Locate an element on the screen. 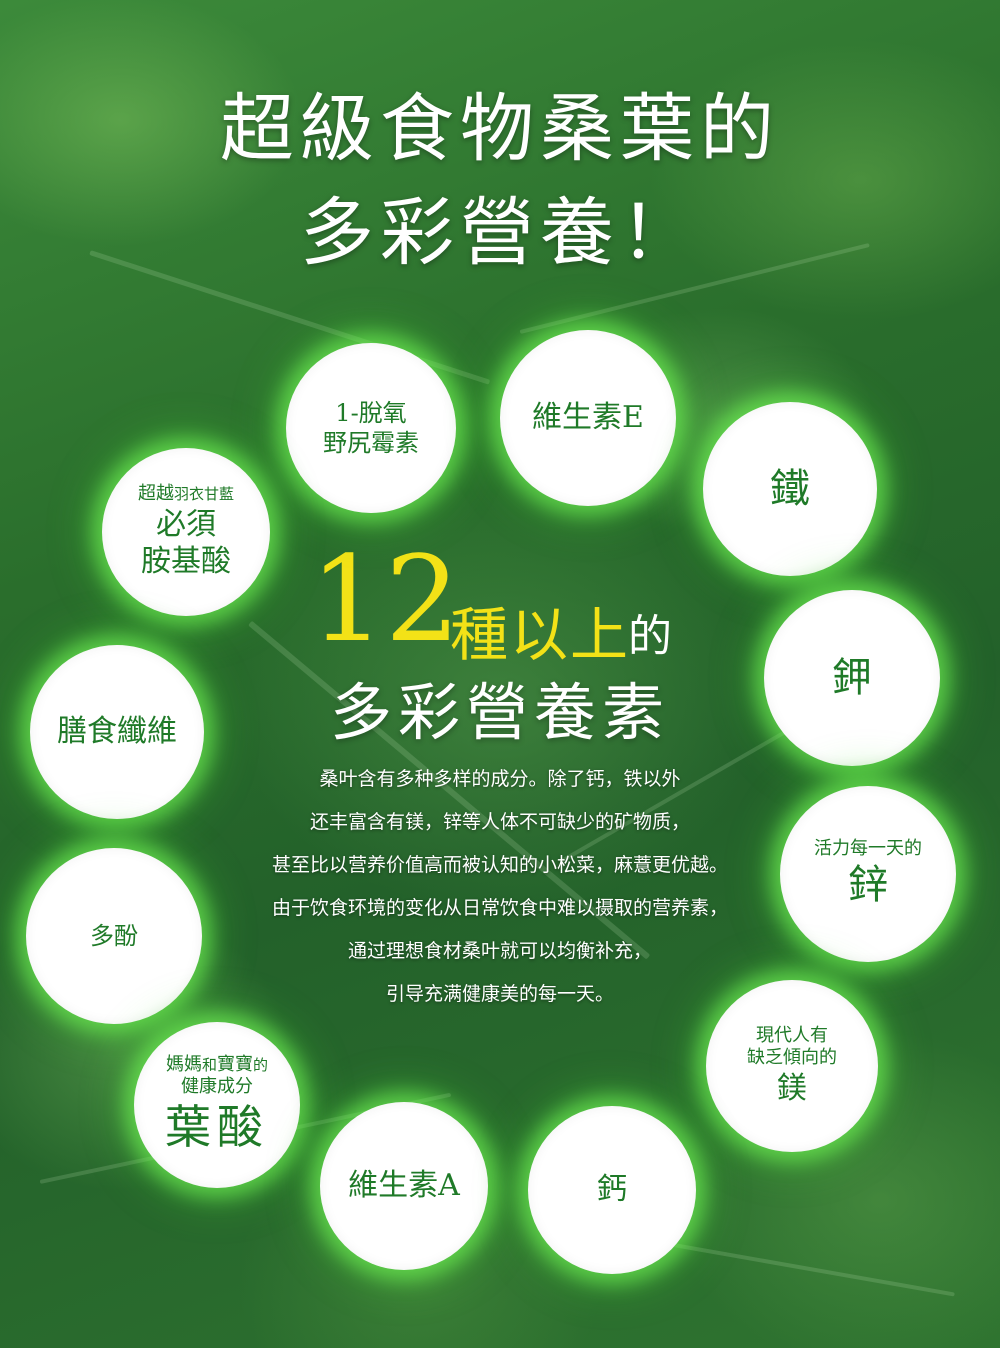  headline-particle: 的 is located at coordinates (650, 636).